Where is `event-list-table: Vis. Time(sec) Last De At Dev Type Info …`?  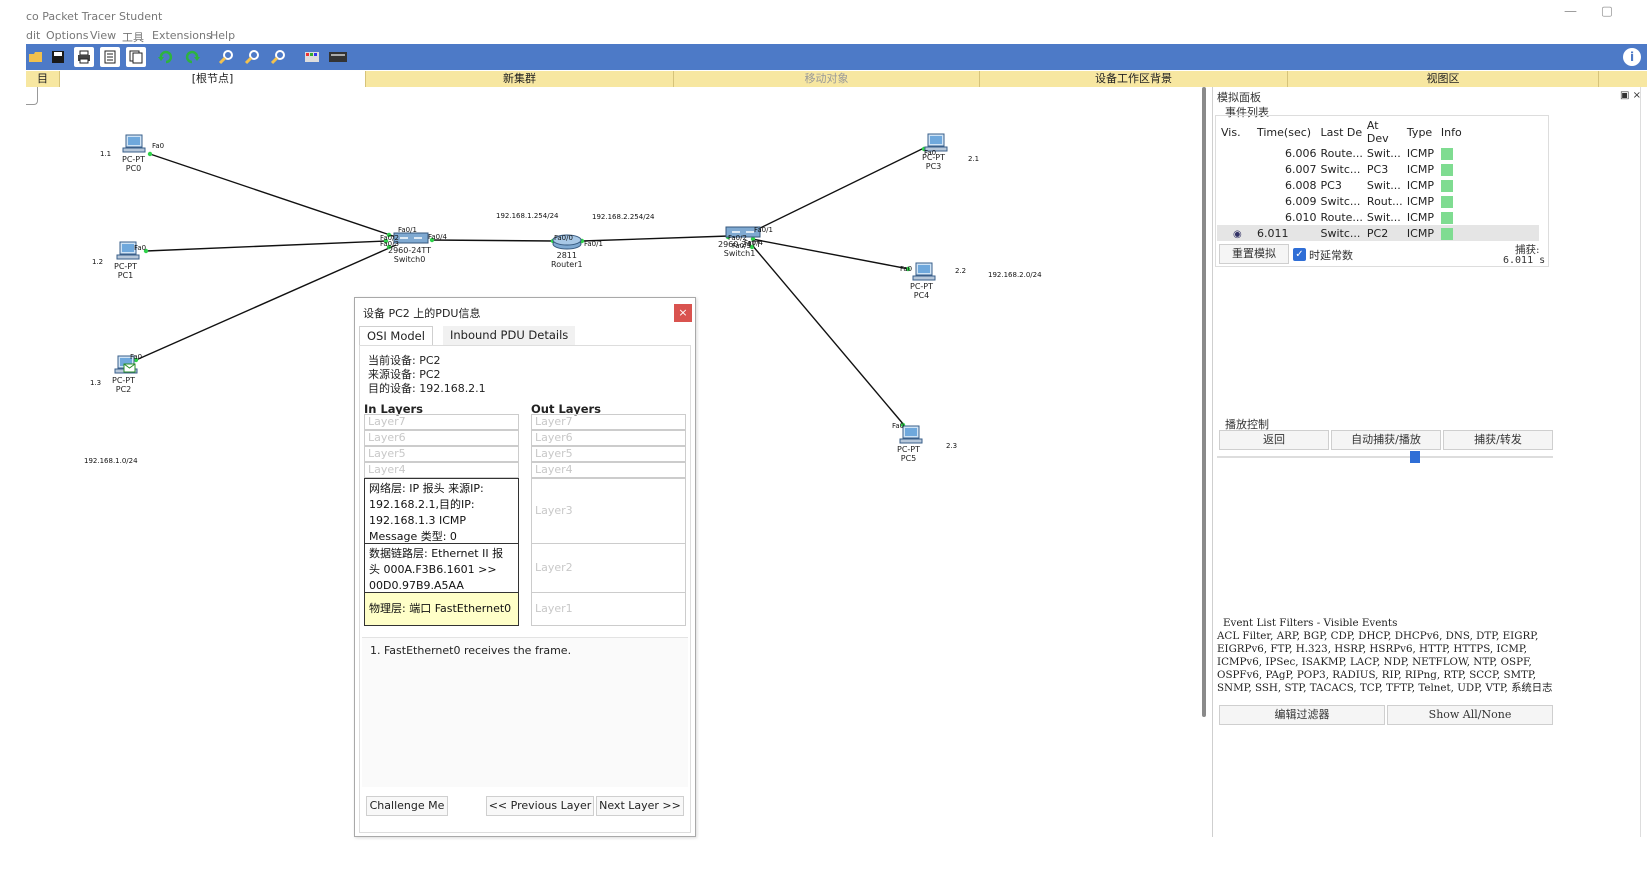 event-list-table: Vis. Time(sec) Last De At Dev Type Info … is located at coordinates (1378, 180).